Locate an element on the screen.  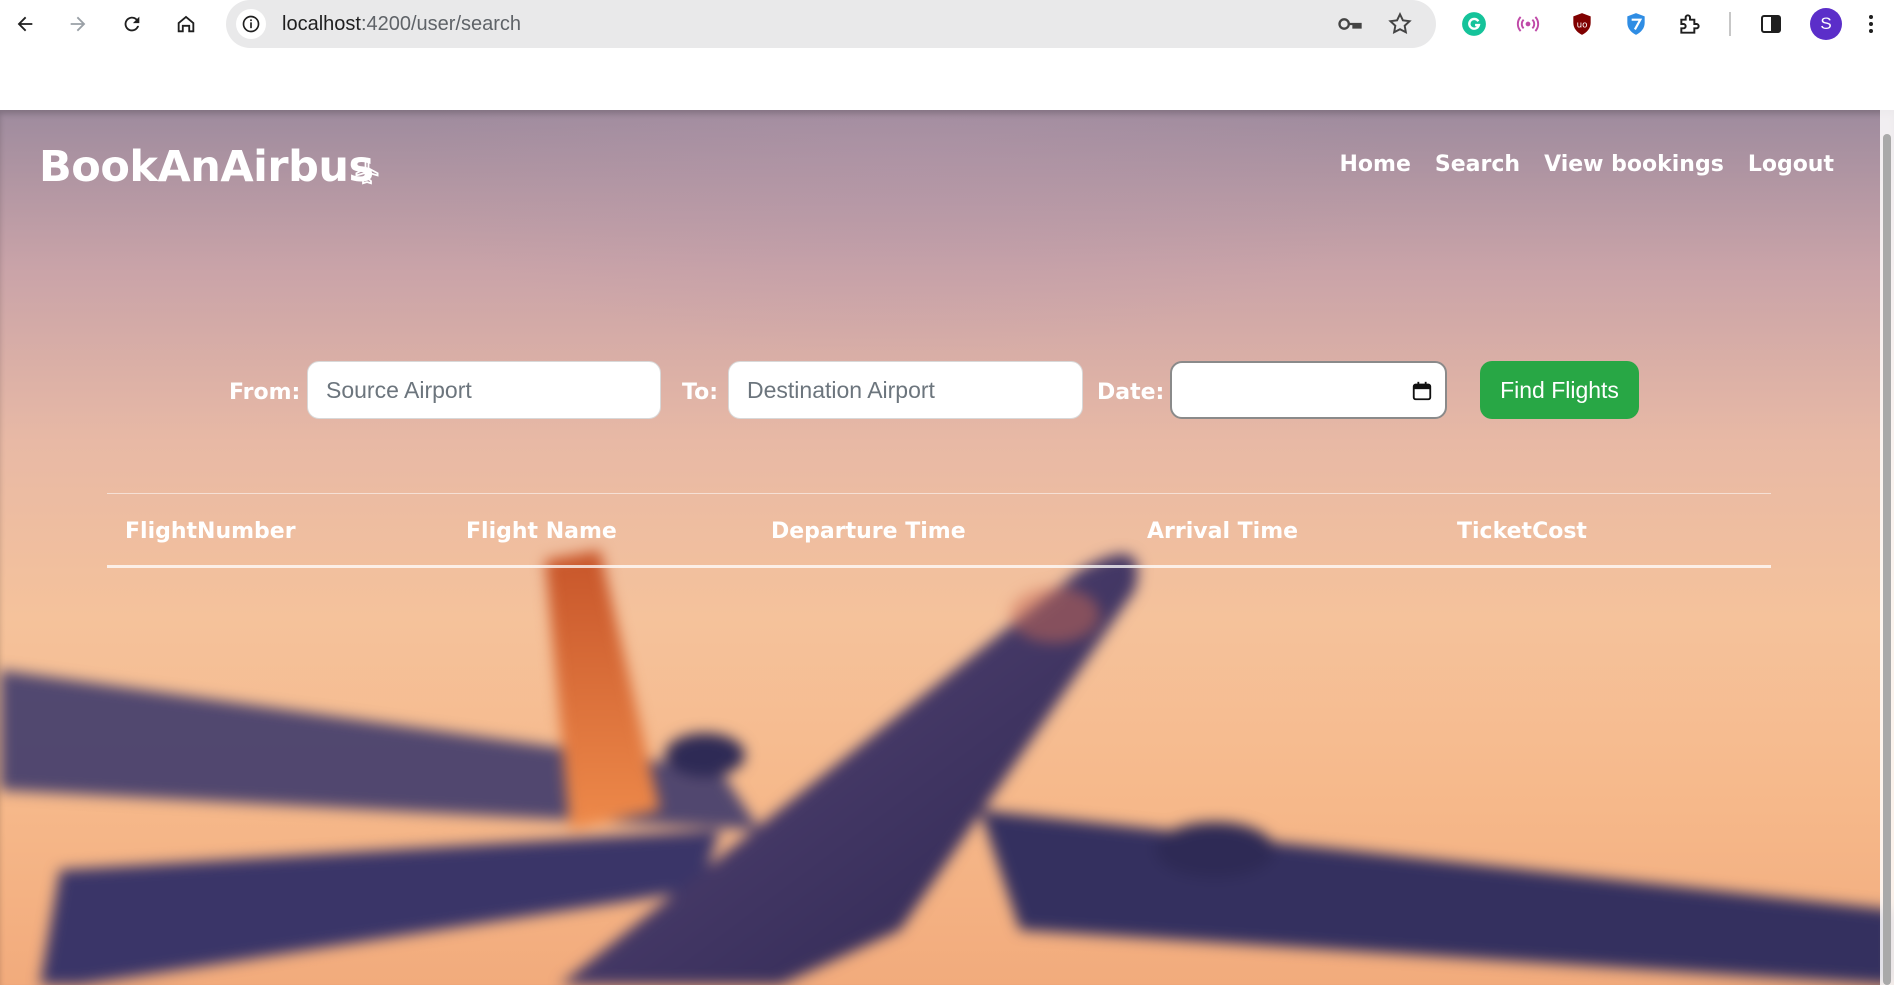
site-info-icon is located at coordinates (251, 24).